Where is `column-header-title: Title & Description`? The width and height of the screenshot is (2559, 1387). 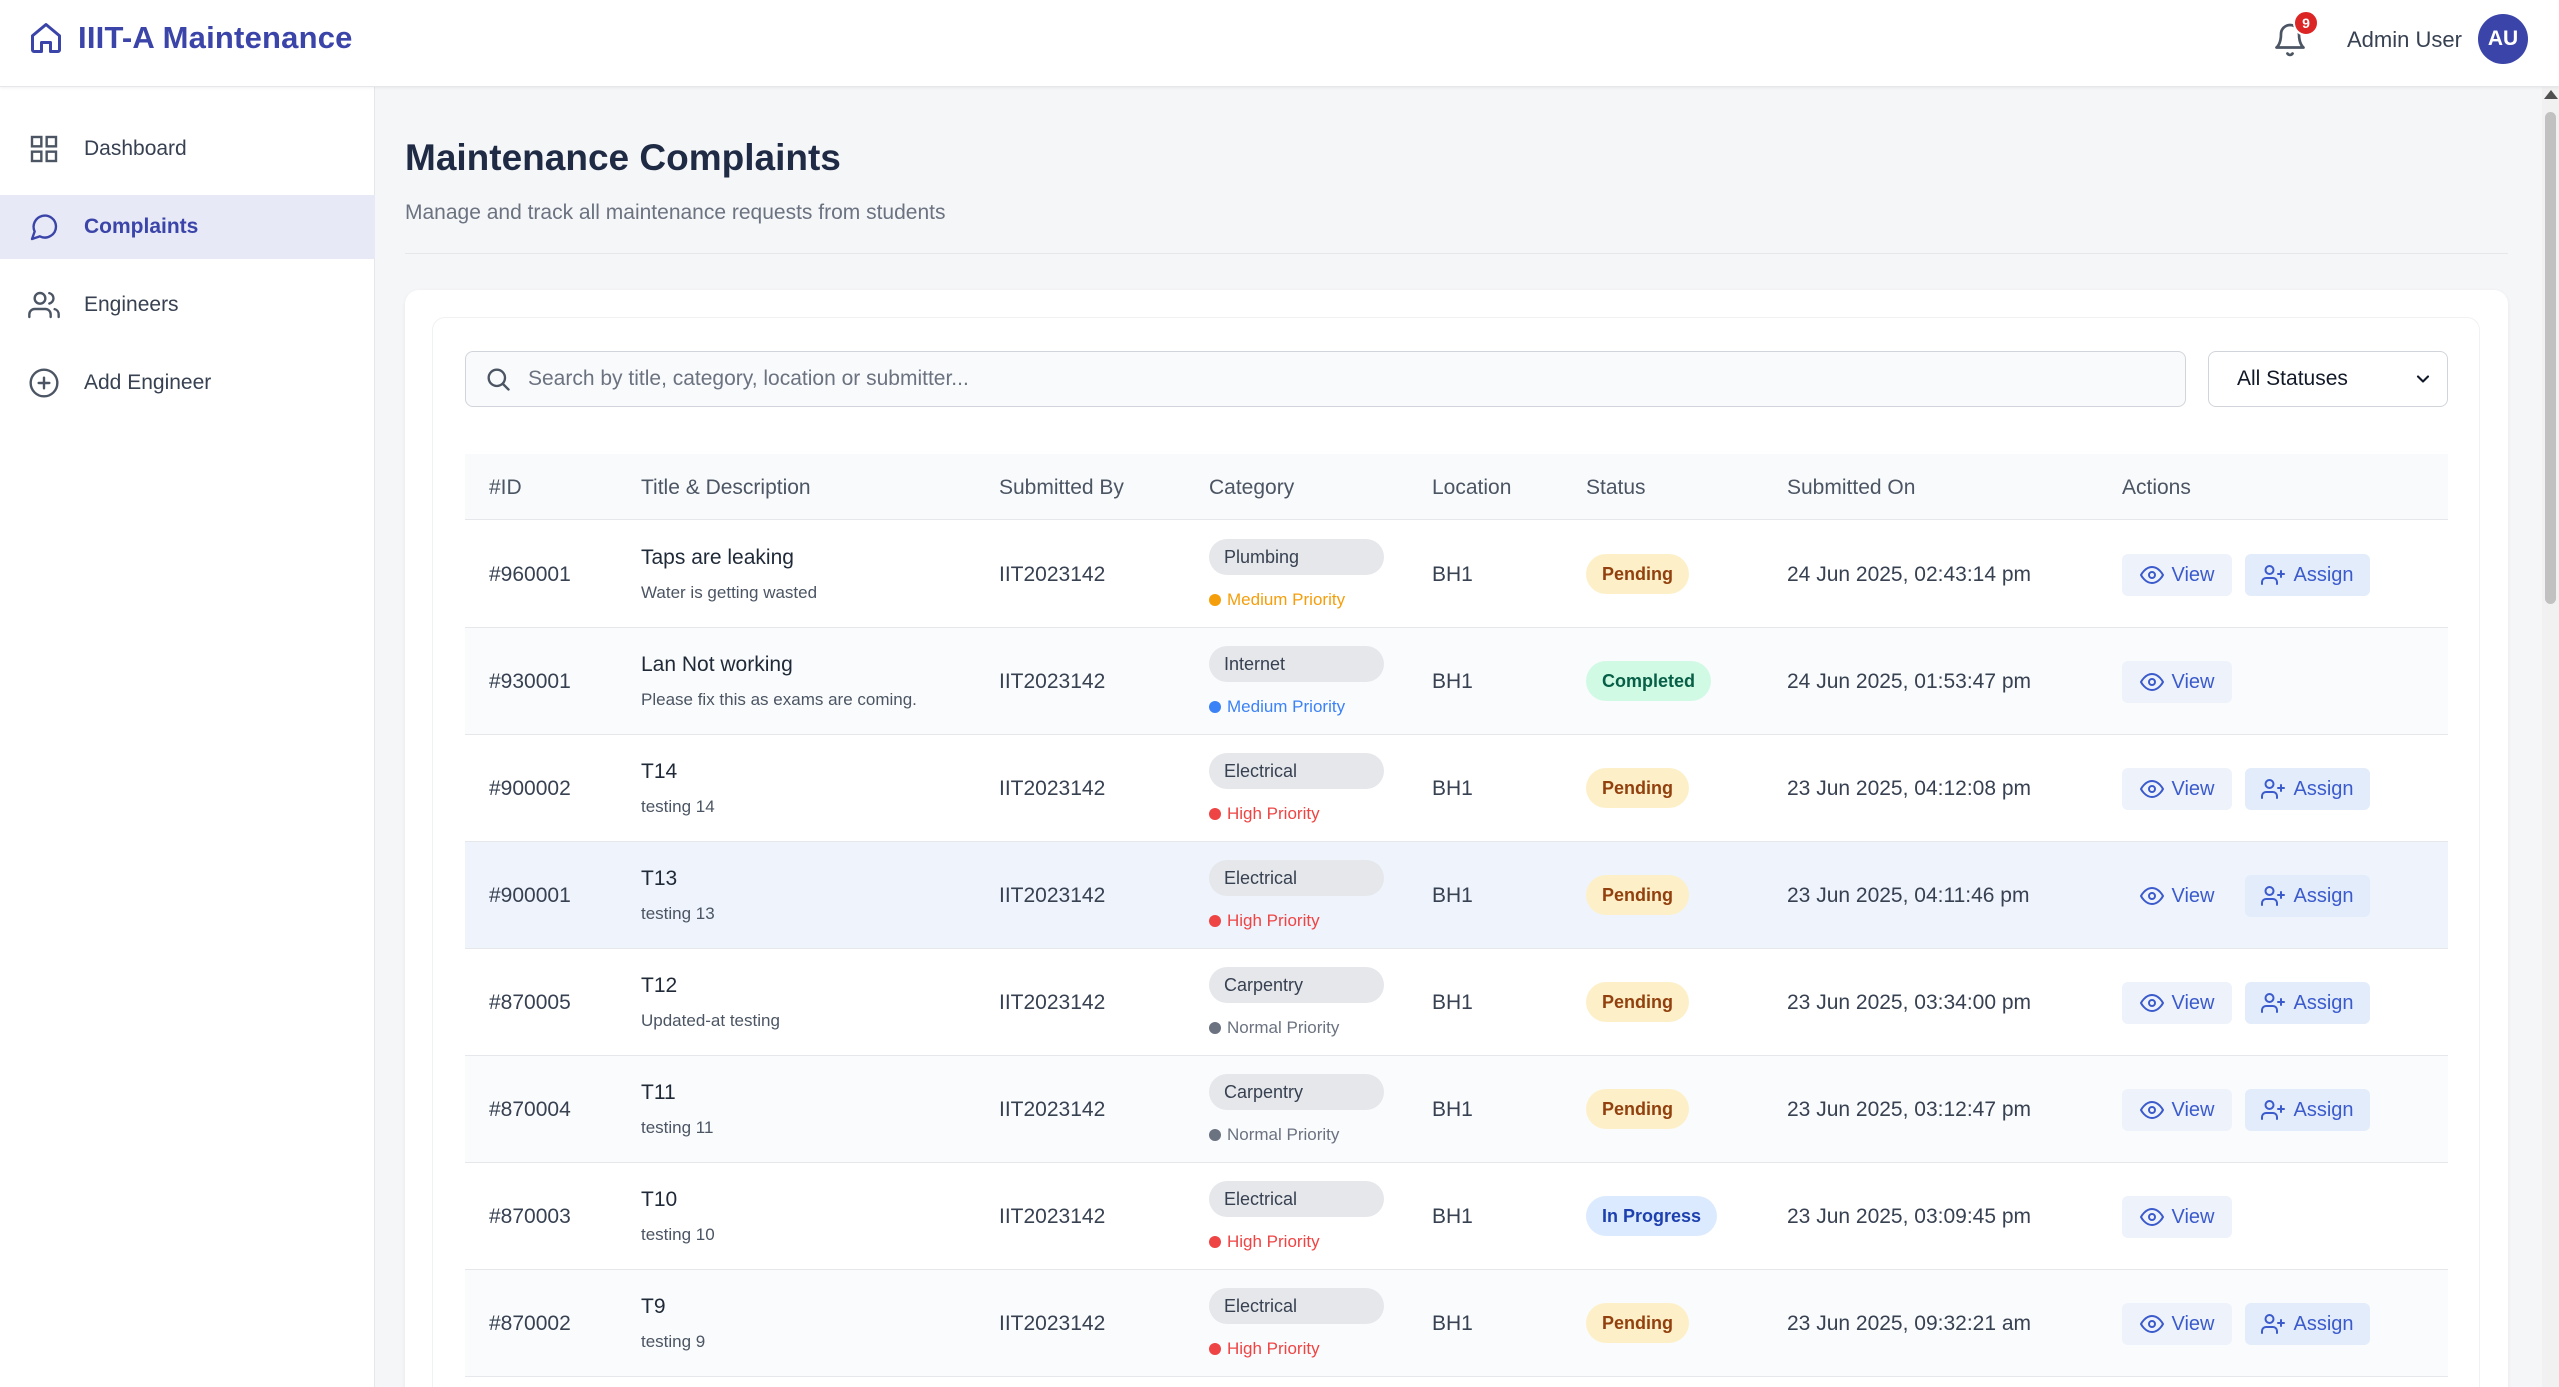 column-header-title: Title & Description is located at coordinates (726, 488).